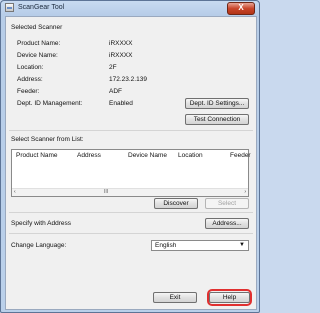  Describe the element at coordinates (15, 192) in the screenshot. I see `scroll-left-icon: ‹` at that location.